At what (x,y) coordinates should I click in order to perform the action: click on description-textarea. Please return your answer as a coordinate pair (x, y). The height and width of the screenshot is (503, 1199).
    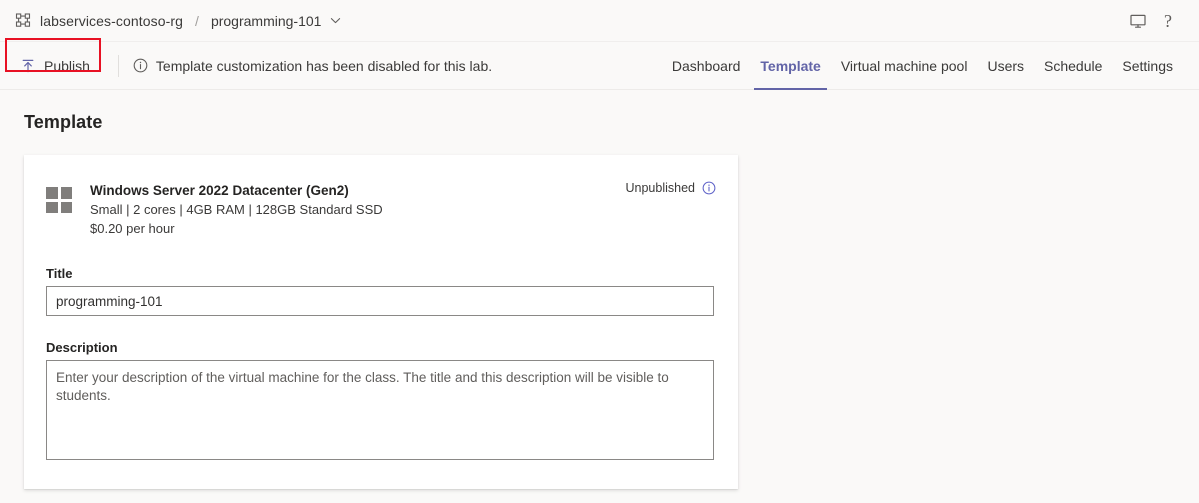
    Looking at the image, I should click on (380, 410).